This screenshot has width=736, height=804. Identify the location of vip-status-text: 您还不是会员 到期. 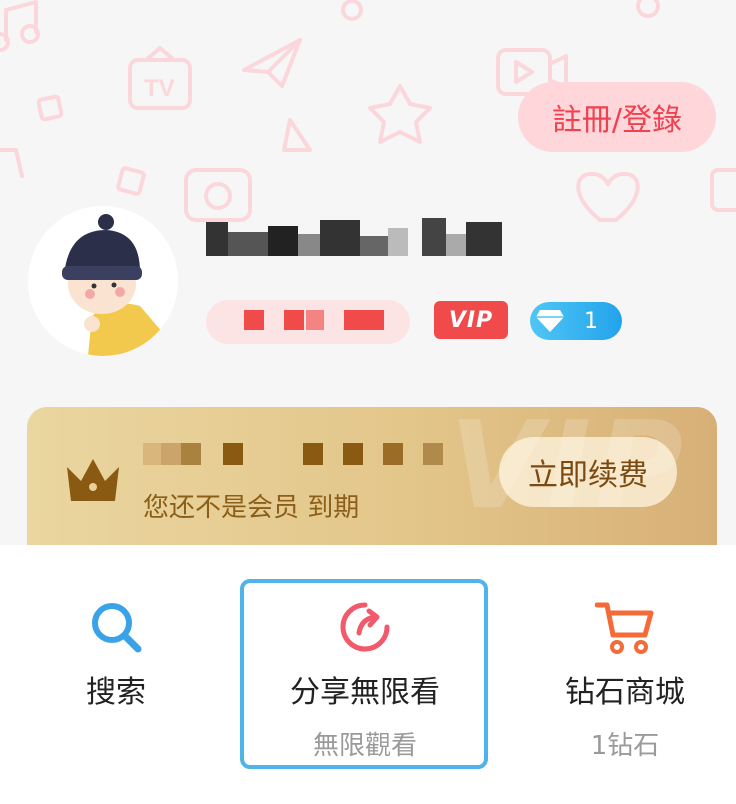
(251, 508).